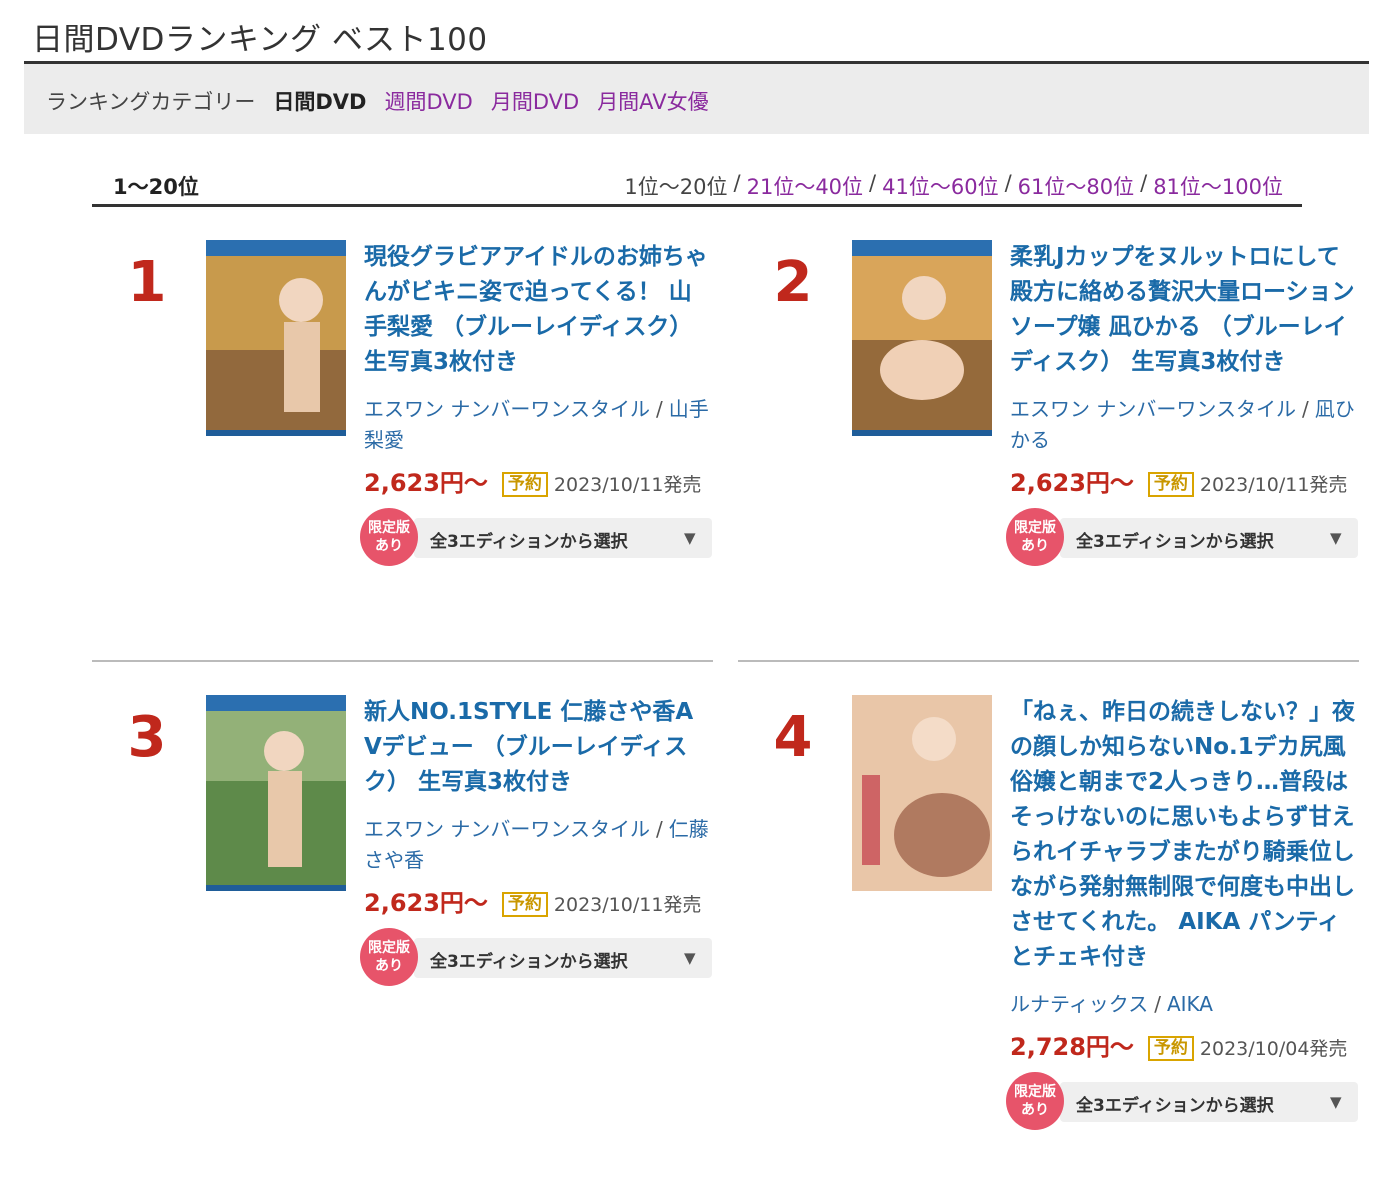  I want to click on page-title: 日間DVDランキング ベスト100, so click(260, 40).